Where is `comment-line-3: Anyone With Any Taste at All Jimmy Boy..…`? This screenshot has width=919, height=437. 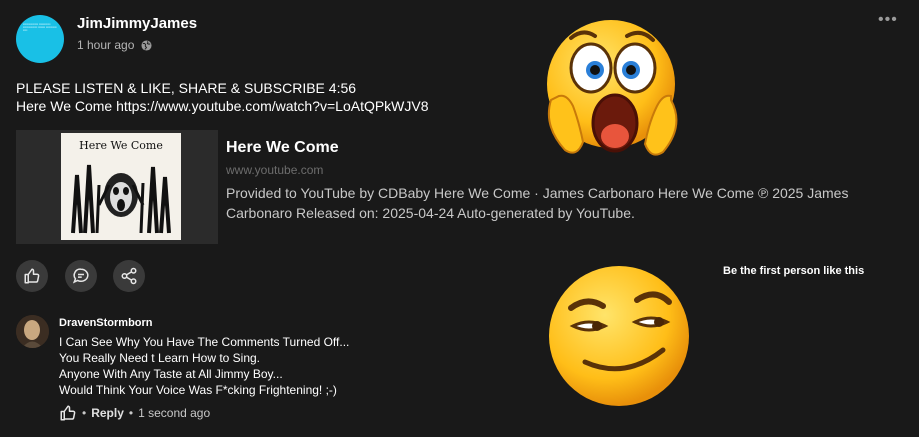 comment-line-3: Anyone With Any Taste at All Jimmy Boy..… is located at coordinates (171, 374).